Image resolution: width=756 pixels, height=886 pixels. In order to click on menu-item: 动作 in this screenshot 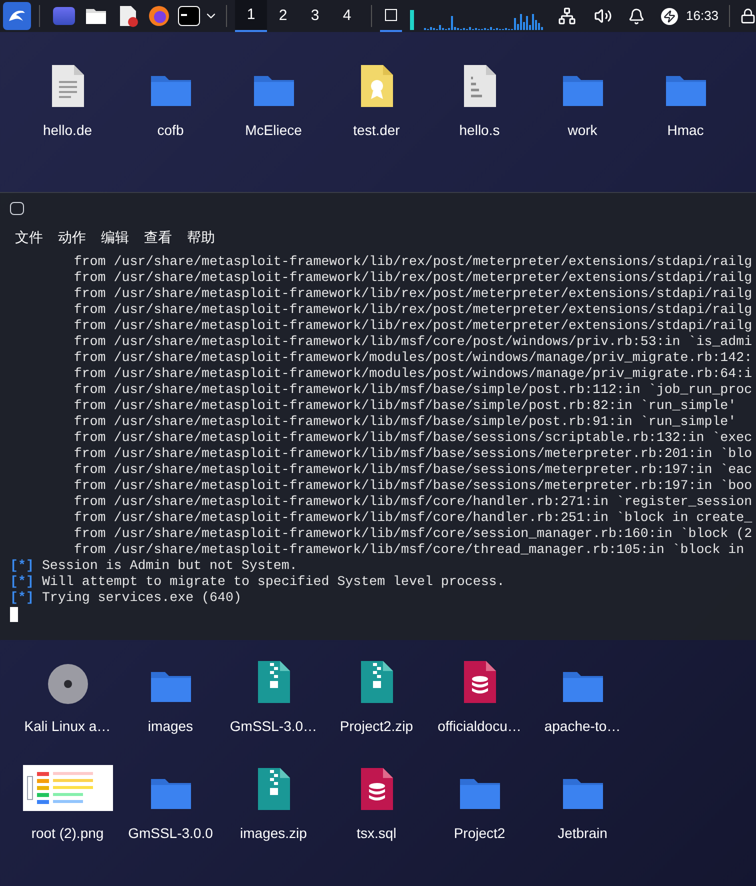, I will do `click(72, 237)`.